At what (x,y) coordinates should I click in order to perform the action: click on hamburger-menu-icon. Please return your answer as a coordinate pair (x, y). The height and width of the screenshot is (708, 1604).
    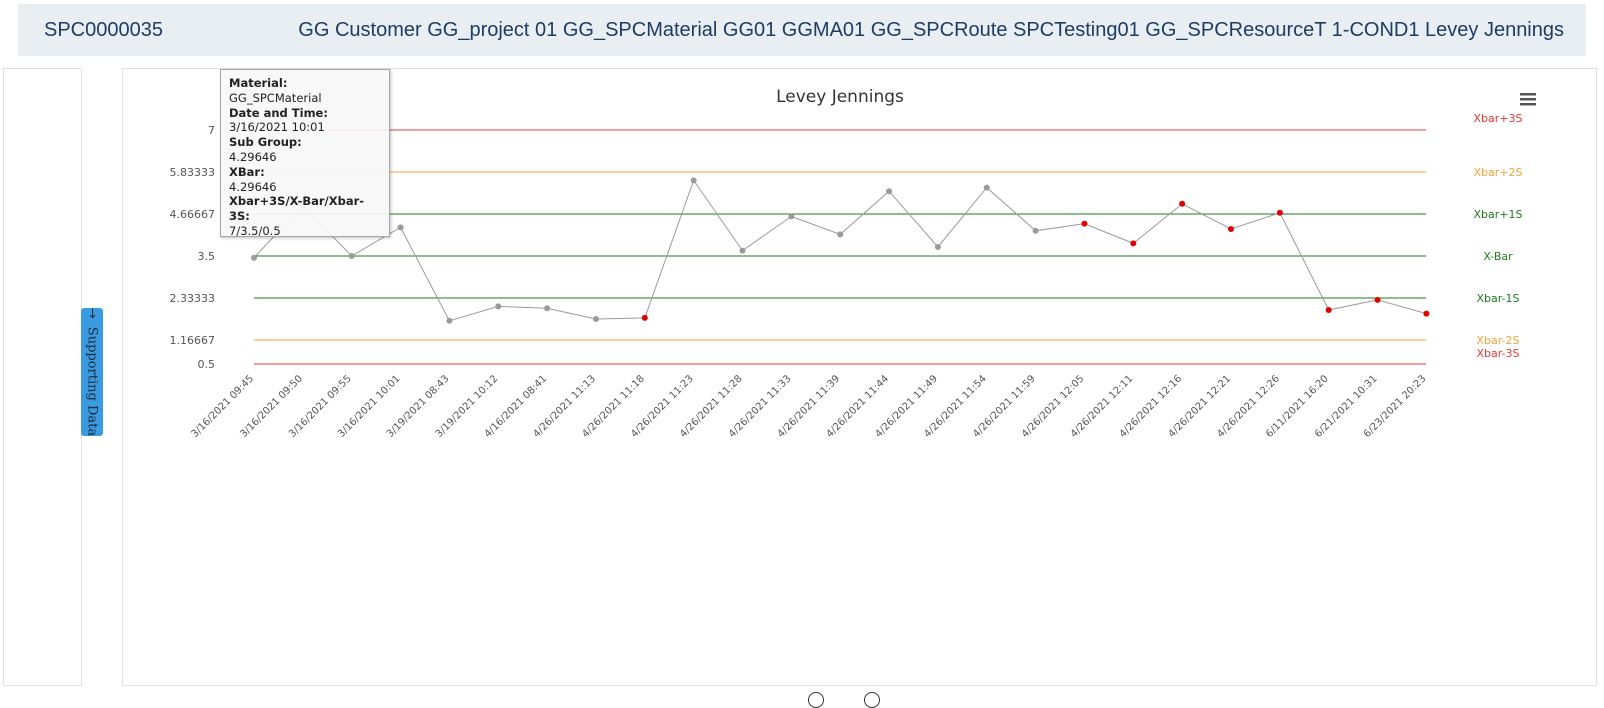
    Looking at the image, I should click on (1528, 99).